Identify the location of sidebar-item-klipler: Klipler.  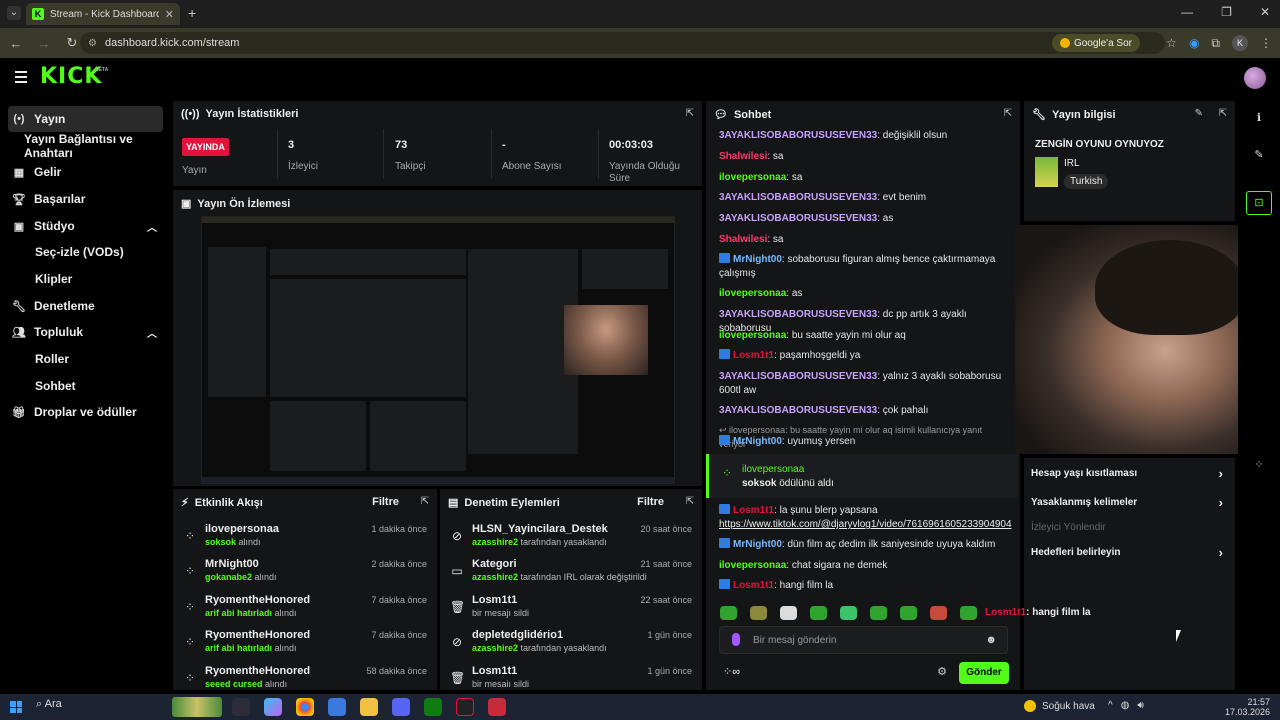
(85, 279).